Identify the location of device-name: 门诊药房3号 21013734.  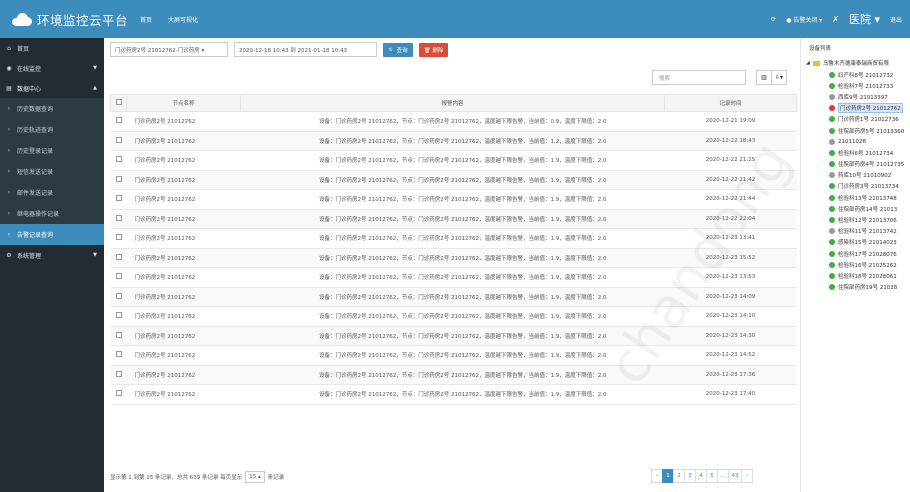
(868, 187).